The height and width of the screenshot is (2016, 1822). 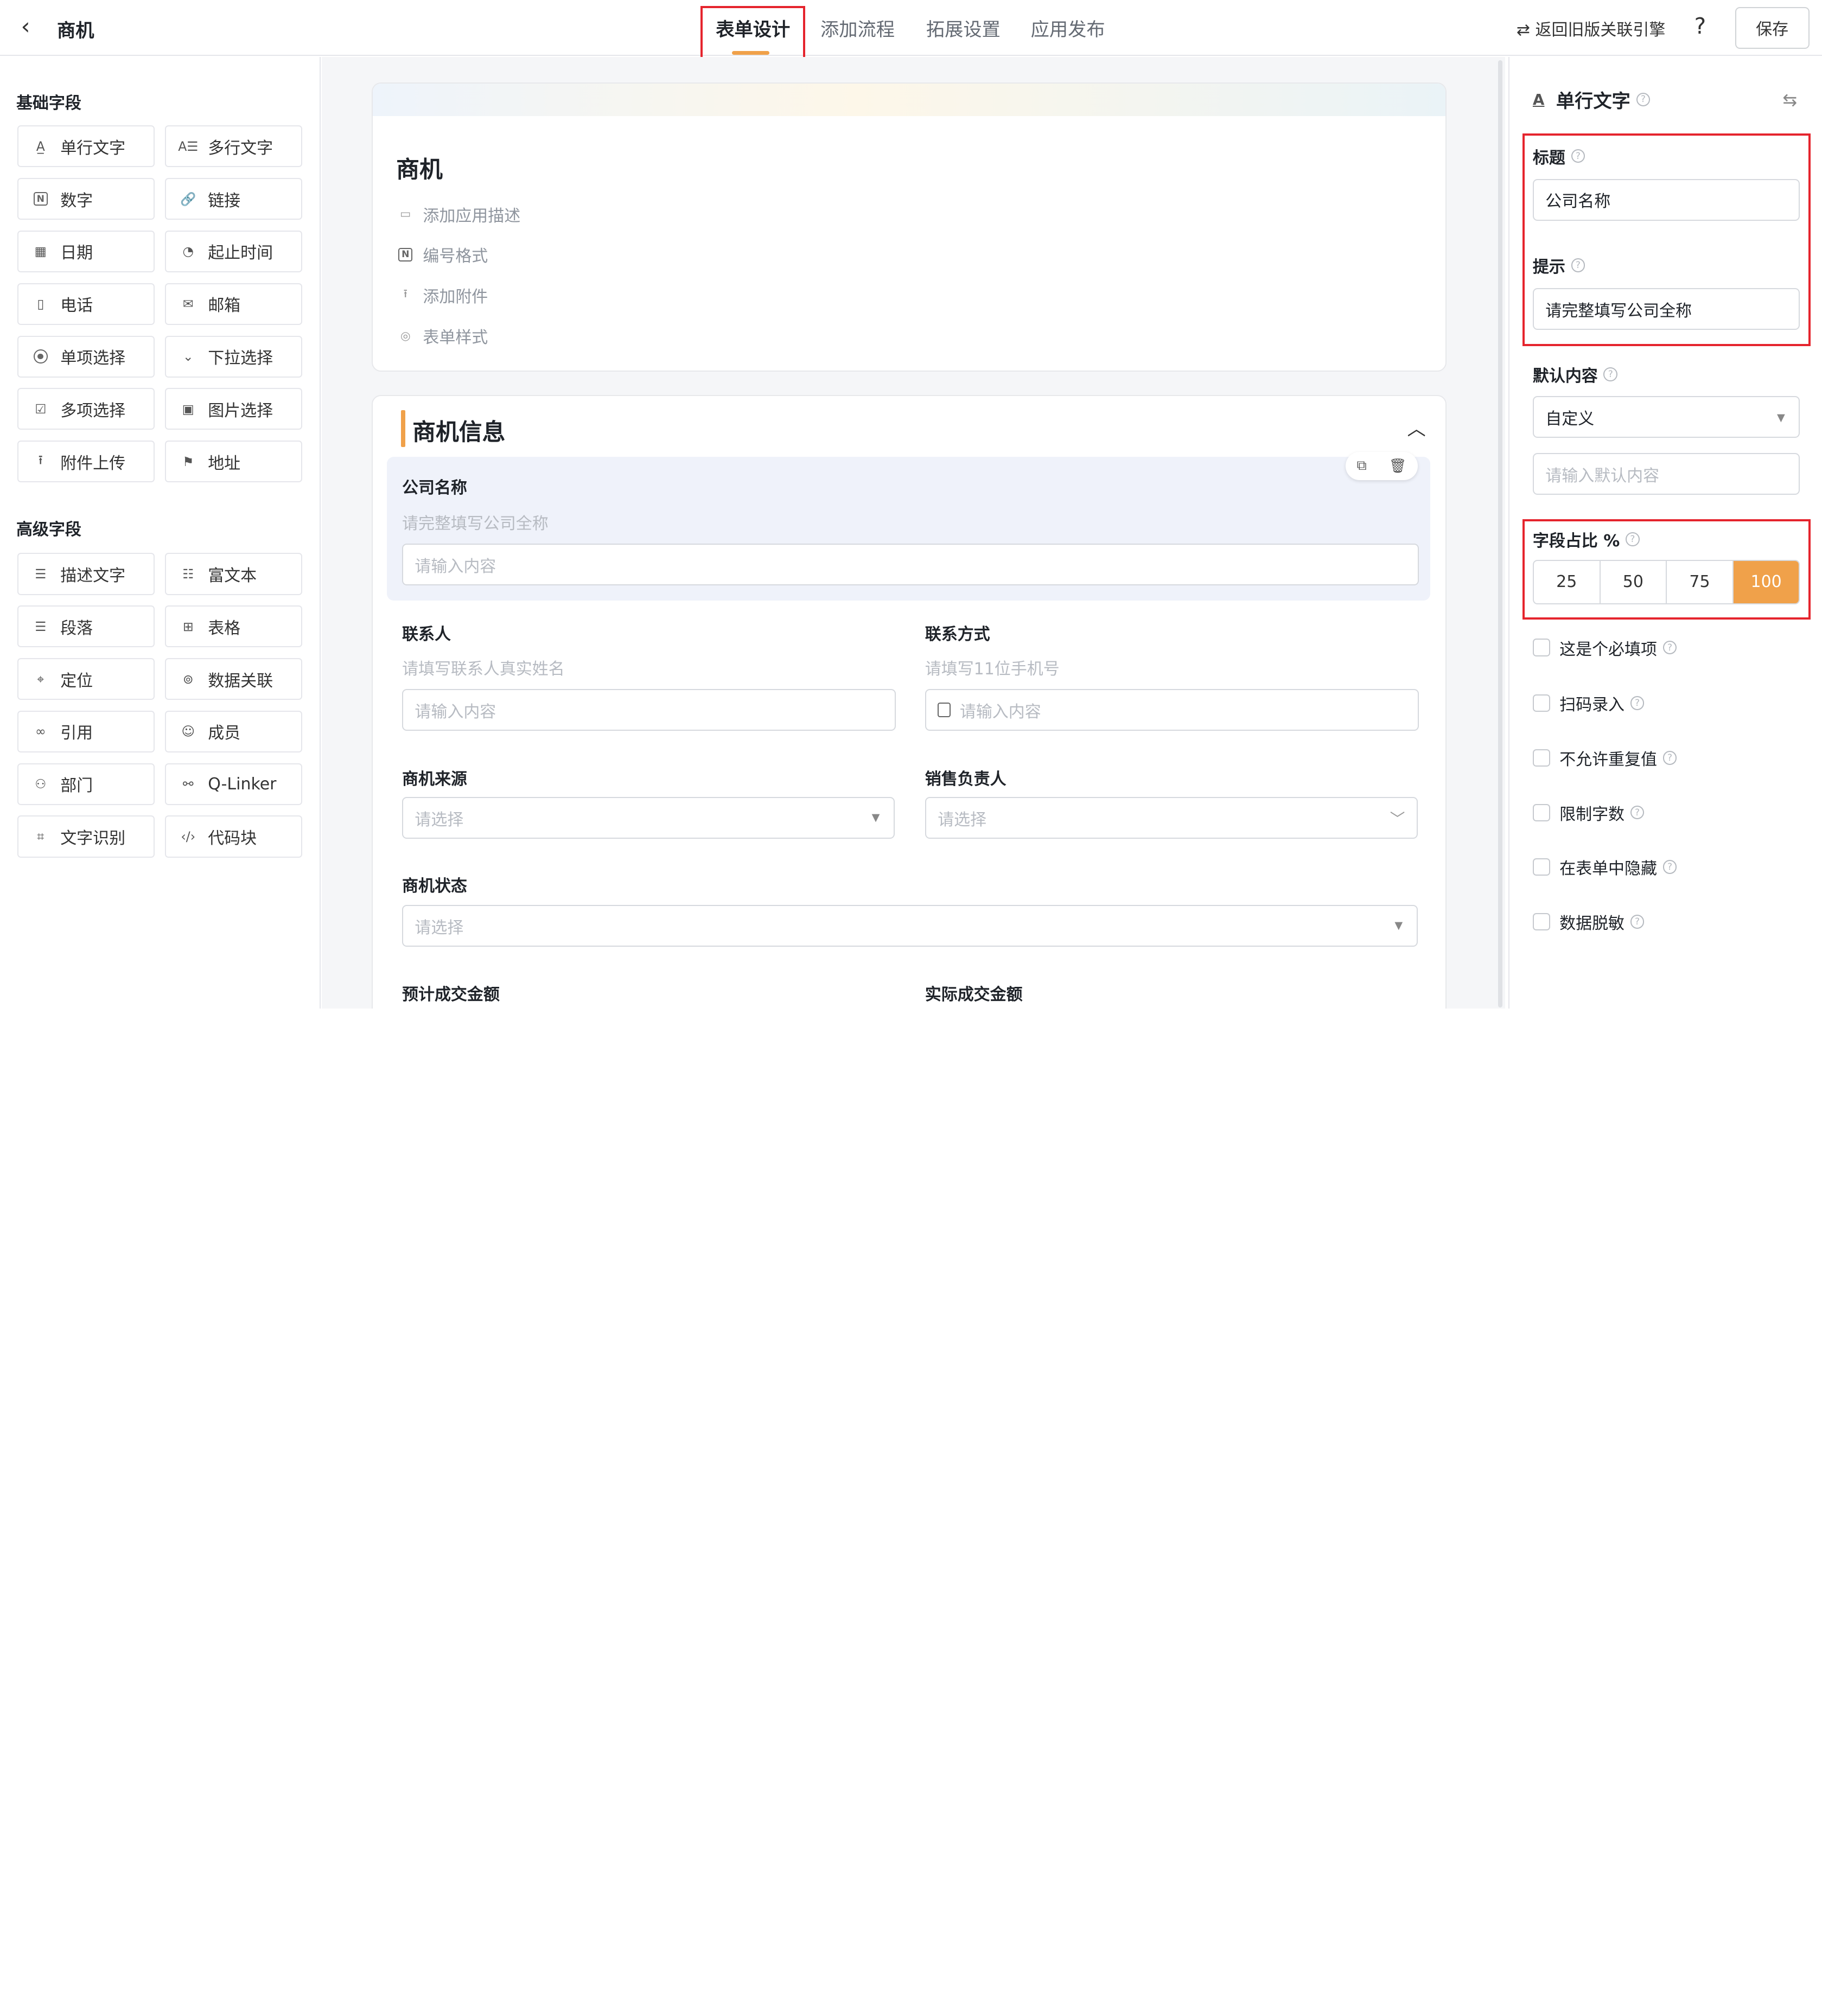 I want to click on tab-form-design: 表单设计, so click(x=753, y=27).